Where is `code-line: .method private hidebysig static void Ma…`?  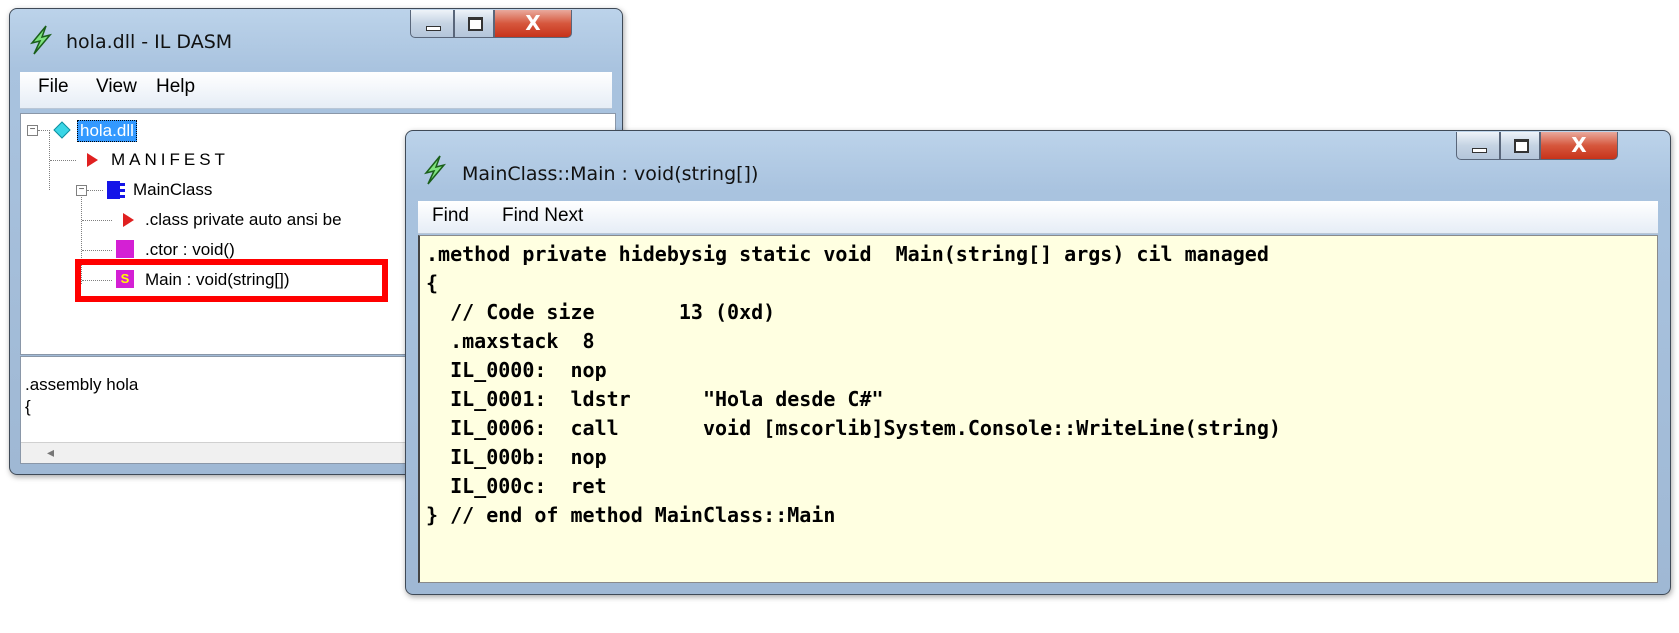
code-line: .method private hidebysig static void Ma… is located at coordinates (847, 254).